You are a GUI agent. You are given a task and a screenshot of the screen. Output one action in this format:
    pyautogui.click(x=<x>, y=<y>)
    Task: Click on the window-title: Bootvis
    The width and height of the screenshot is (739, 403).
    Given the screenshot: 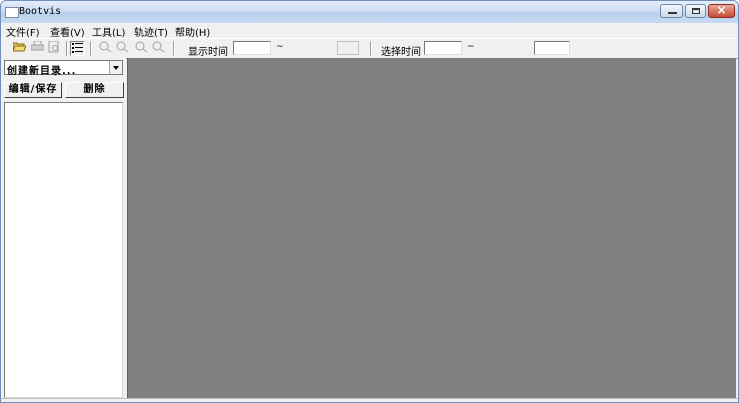 What is the action you would take?
    pyautogui.click(x=40, y=11)
    